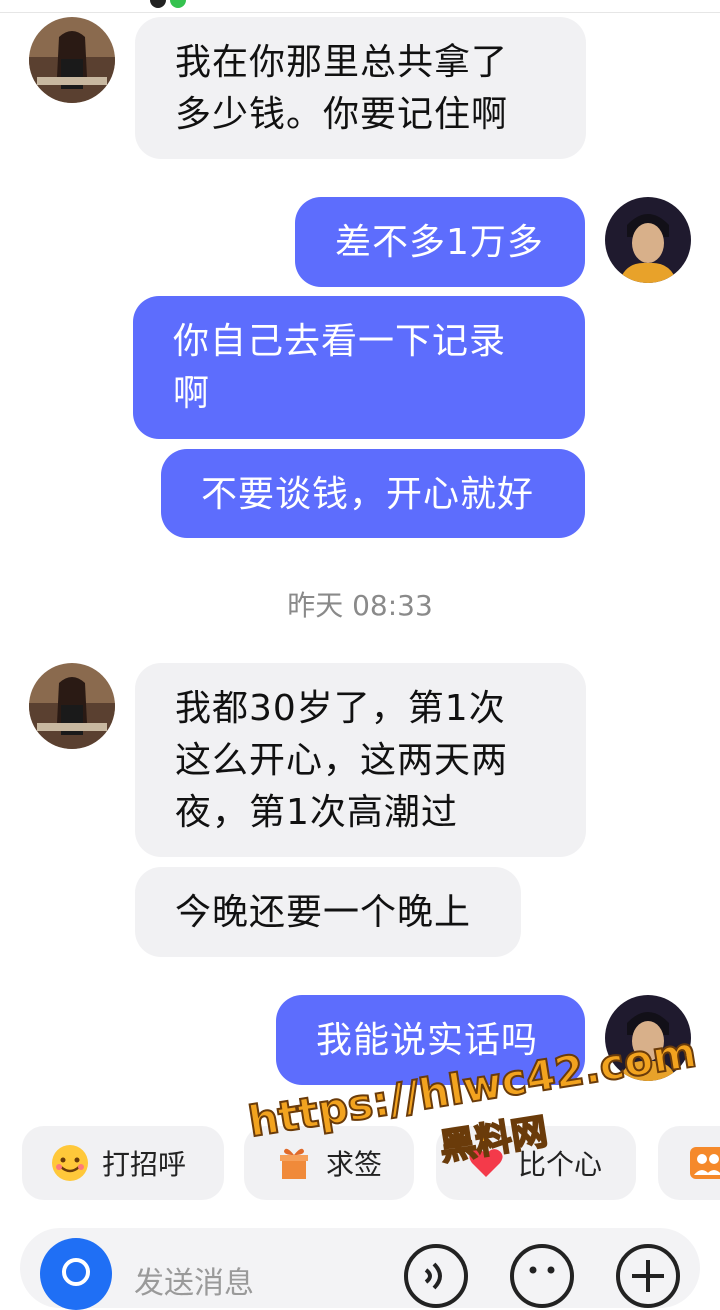 This screenshot has width=720, height=1310. What do you see at coordinates (368, 494) in the screenshot?
I see `message-text: 不要谈钱，开心就好` at bounding box center [368, 494].